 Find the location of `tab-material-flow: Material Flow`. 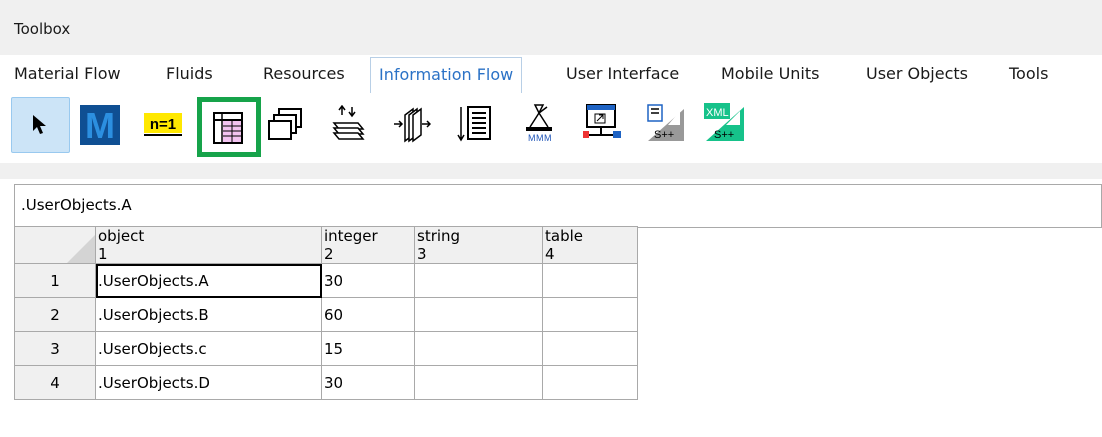

tab-material-flow: Material Flow is located at coordinates (67, 73).